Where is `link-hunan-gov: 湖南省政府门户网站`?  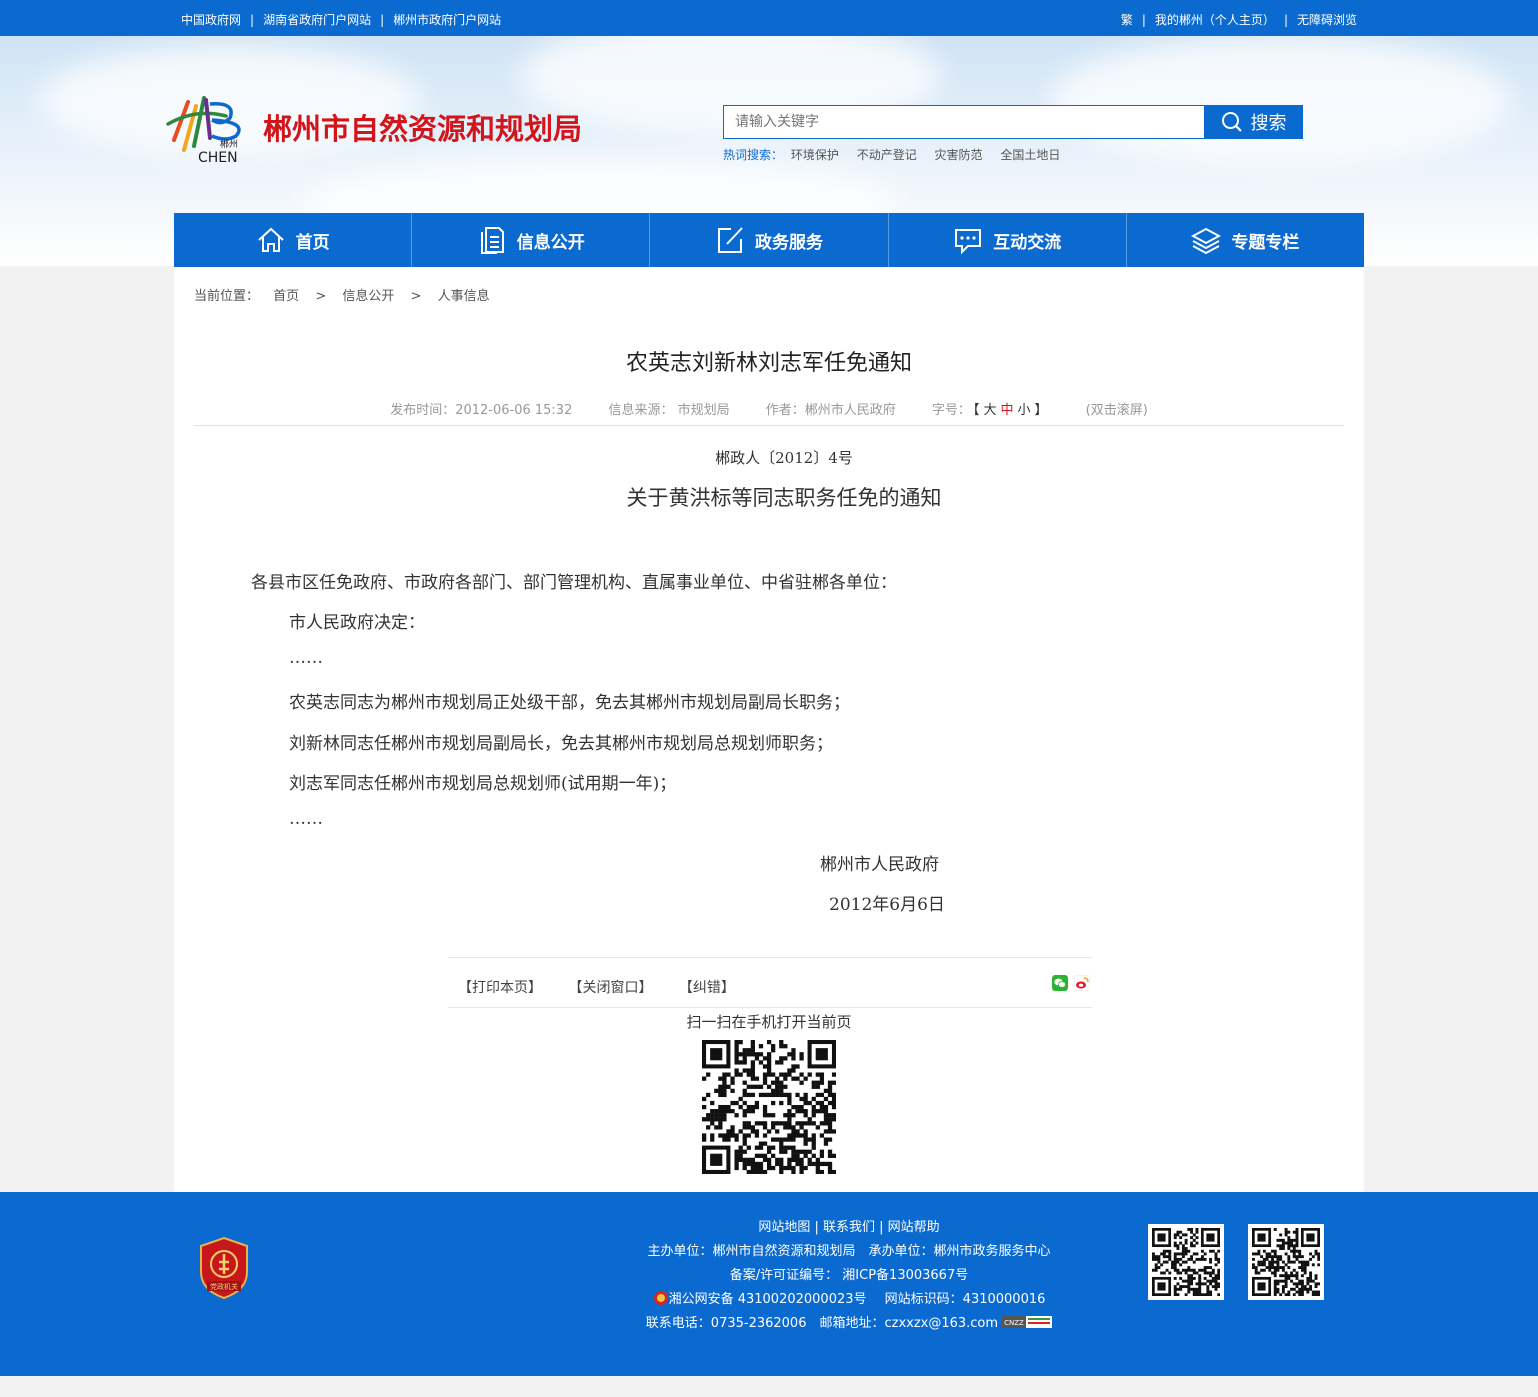 link-hunan-gov: 湖南省政府门户网站 is located at coordinates (317, 20).